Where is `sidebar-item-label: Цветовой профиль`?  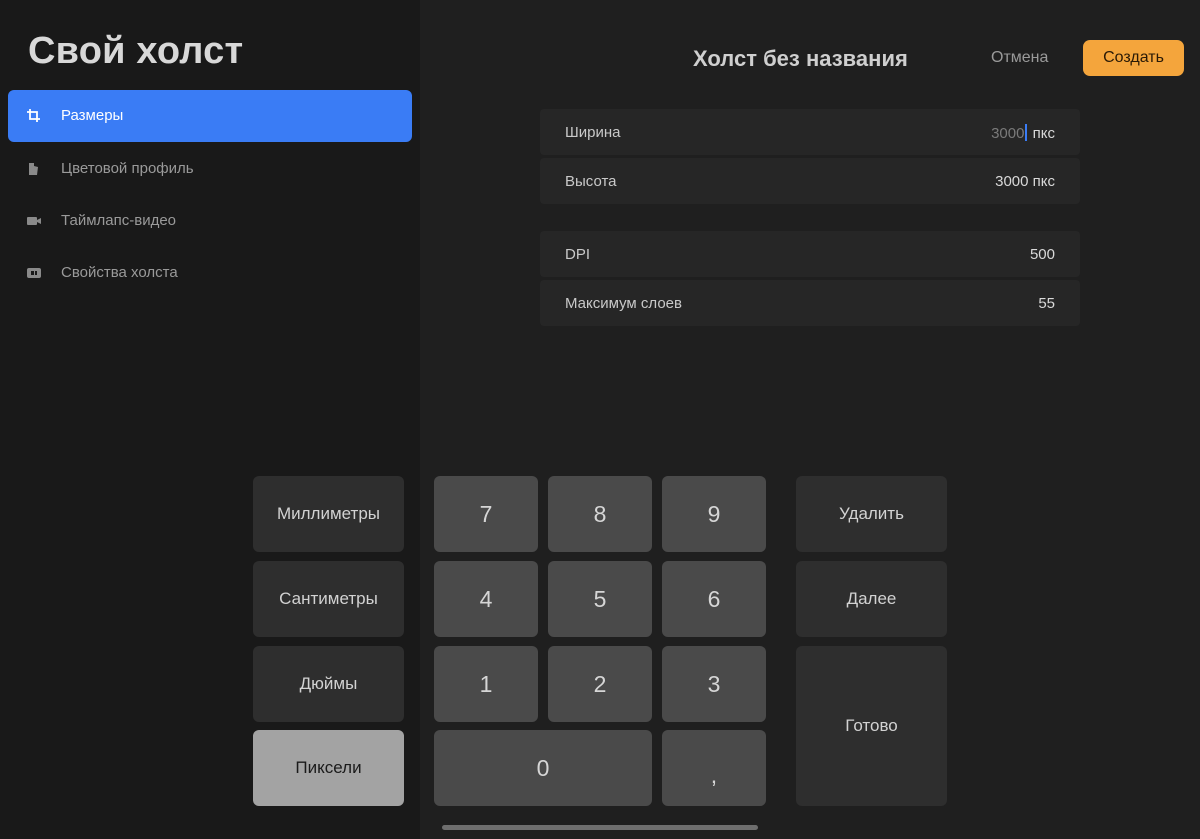 sidebar-item-label: Цветовой профиль is located at coordinates (127, 168).